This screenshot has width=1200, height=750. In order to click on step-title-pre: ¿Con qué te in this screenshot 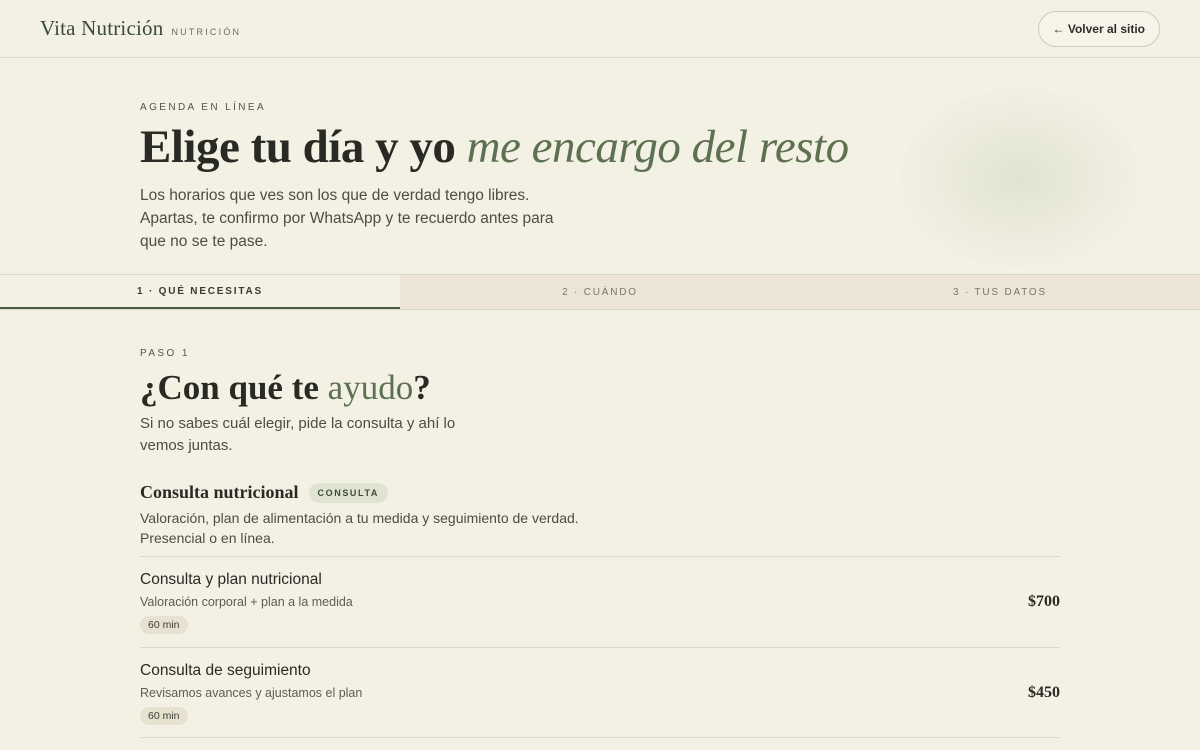, I will do `click(229, 387)`.